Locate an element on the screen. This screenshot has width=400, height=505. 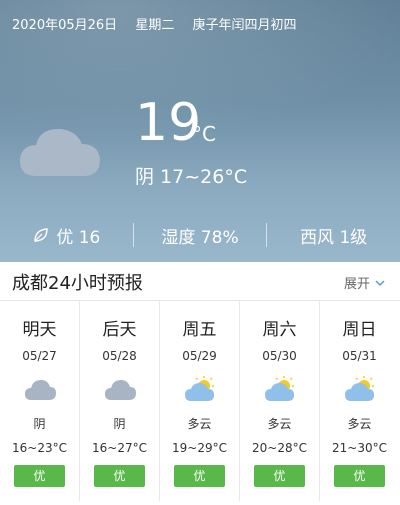
day-date: 05/30 is located at coordinates (279, 356).